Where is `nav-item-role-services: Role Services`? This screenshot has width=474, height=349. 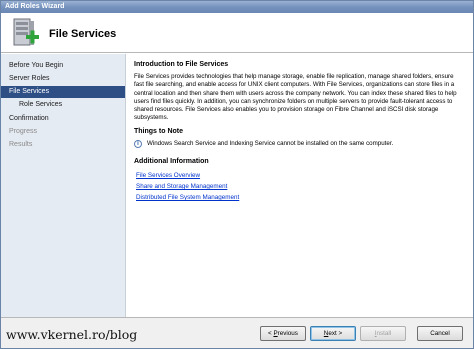
nav-item-role-services: Role Services is located at coordinates (63, 105).